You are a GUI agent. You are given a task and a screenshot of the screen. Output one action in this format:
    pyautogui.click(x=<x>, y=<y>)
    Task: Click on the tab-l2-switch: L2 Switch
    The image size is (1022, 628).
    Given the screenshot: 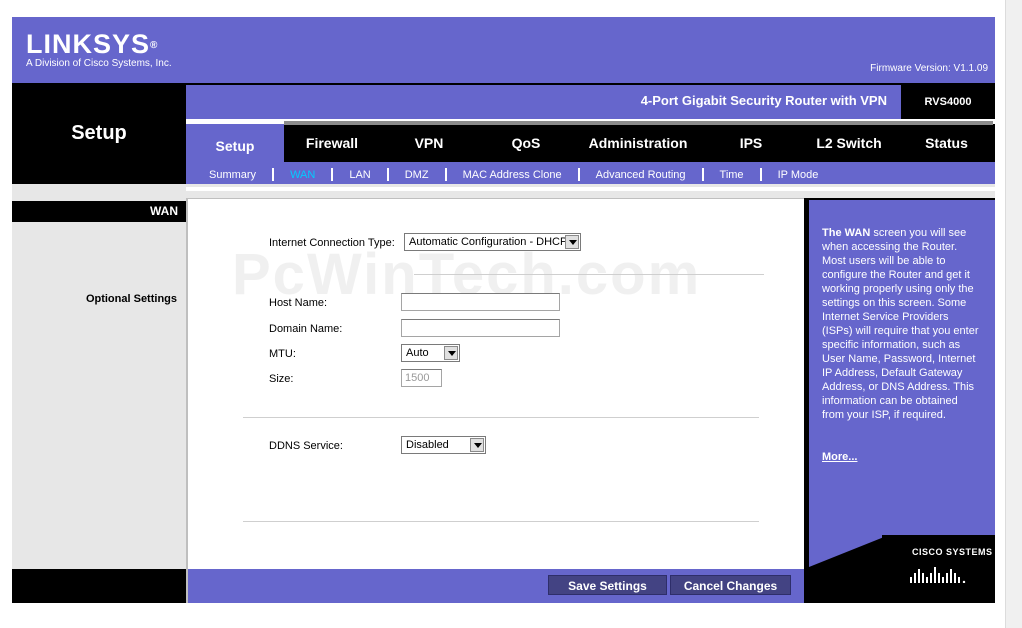 What is the action you would take?
    pyautogui.click(x=849, y=143)
    